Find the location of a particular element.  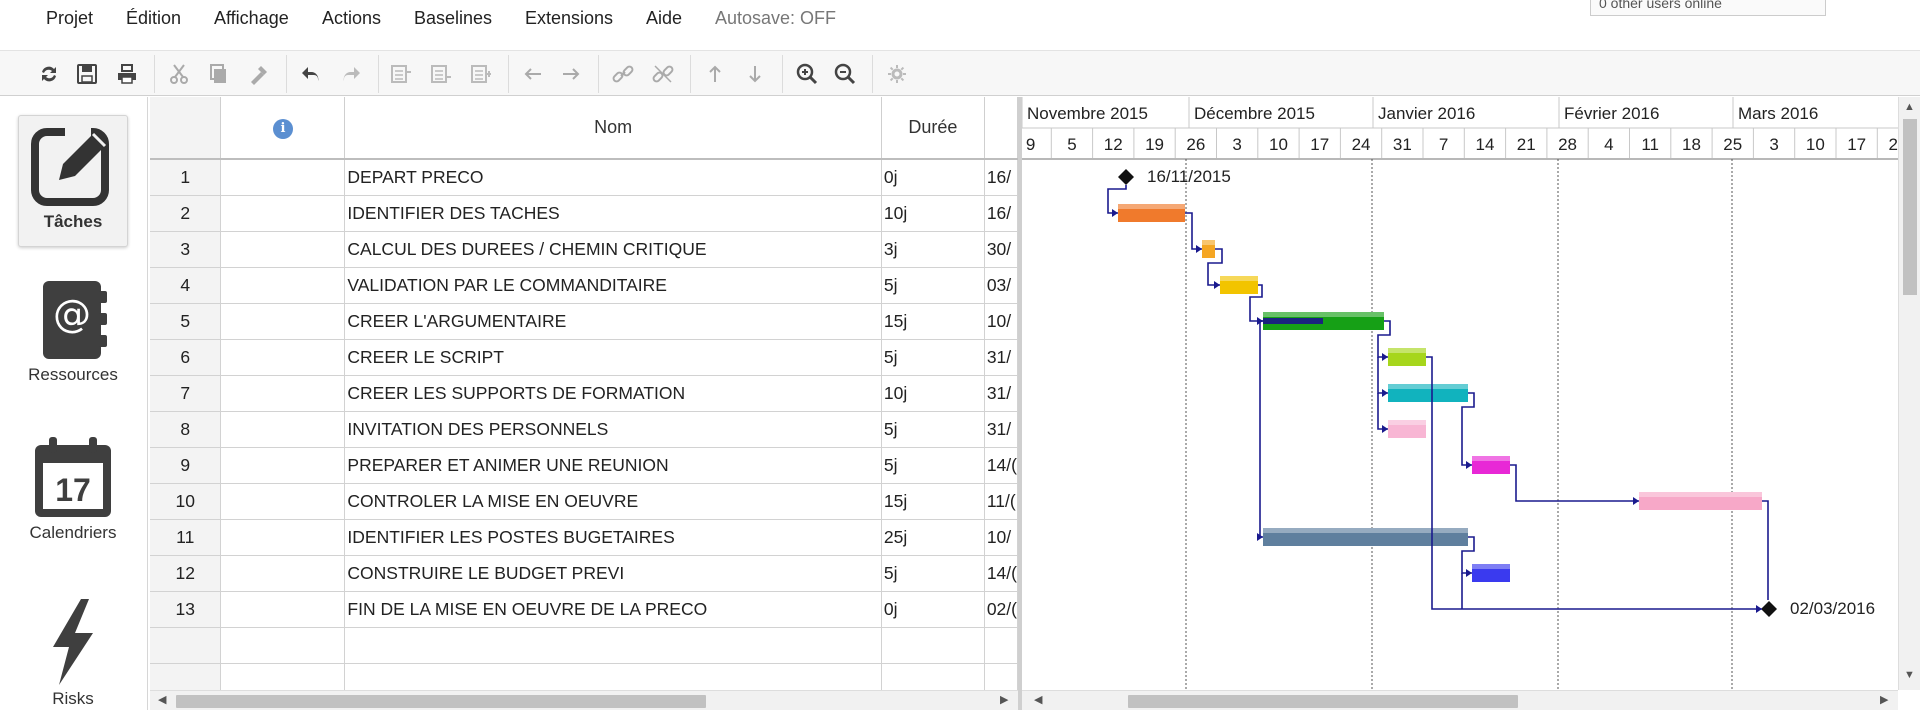

task-start-cell: 02/( is located at coordinates (1001, 609).